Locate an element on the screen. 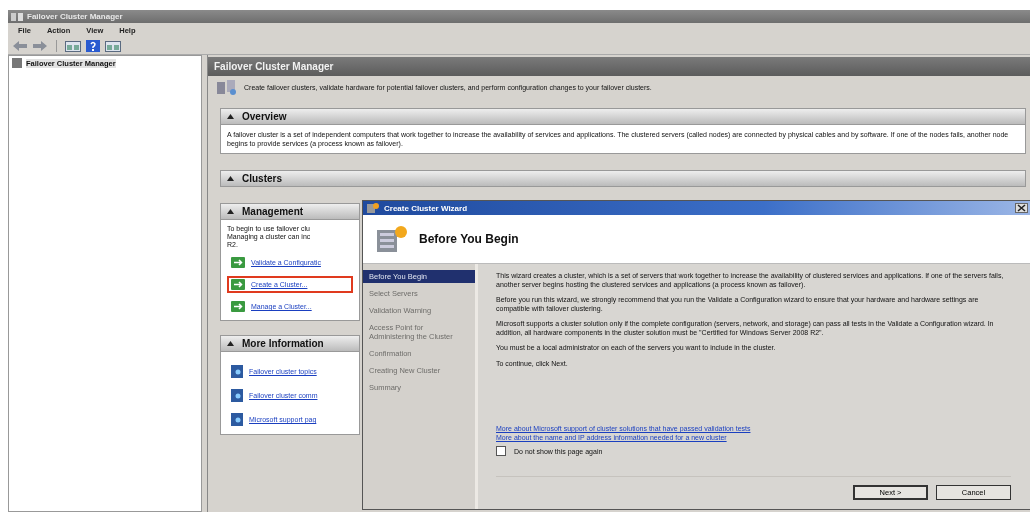  section-header: Overview is located at coordinates (623, 116).